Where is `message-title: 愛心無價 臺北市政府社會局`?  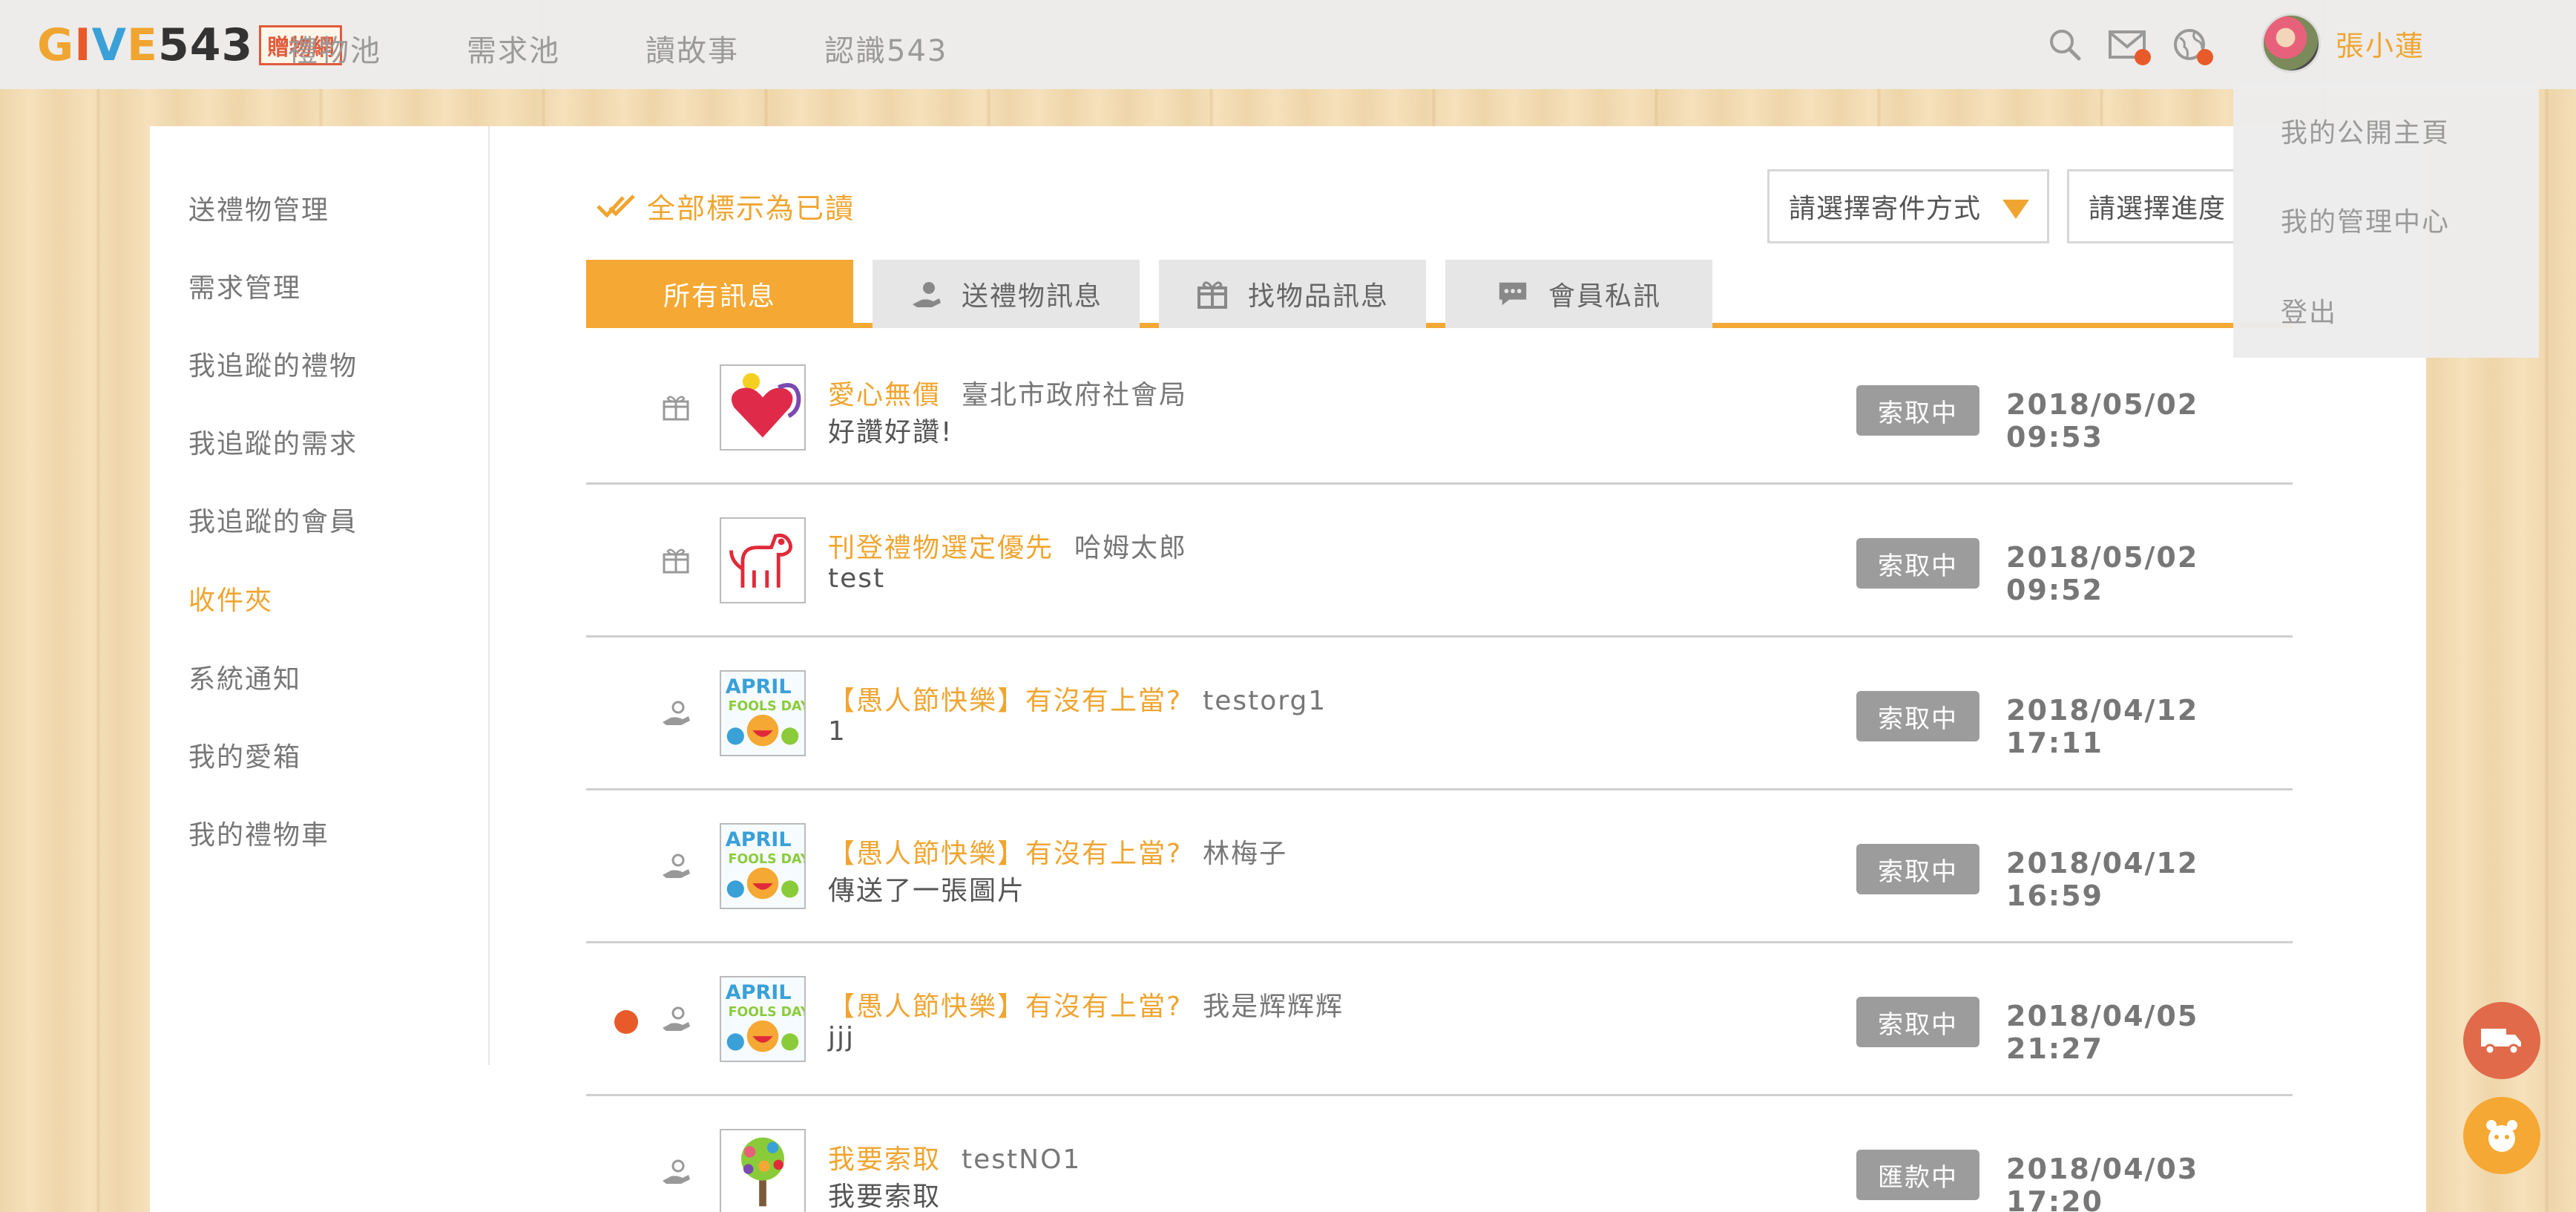
message-title: 愛心無價 臺北市政府社會局 is located at coordinates (1008, 392).